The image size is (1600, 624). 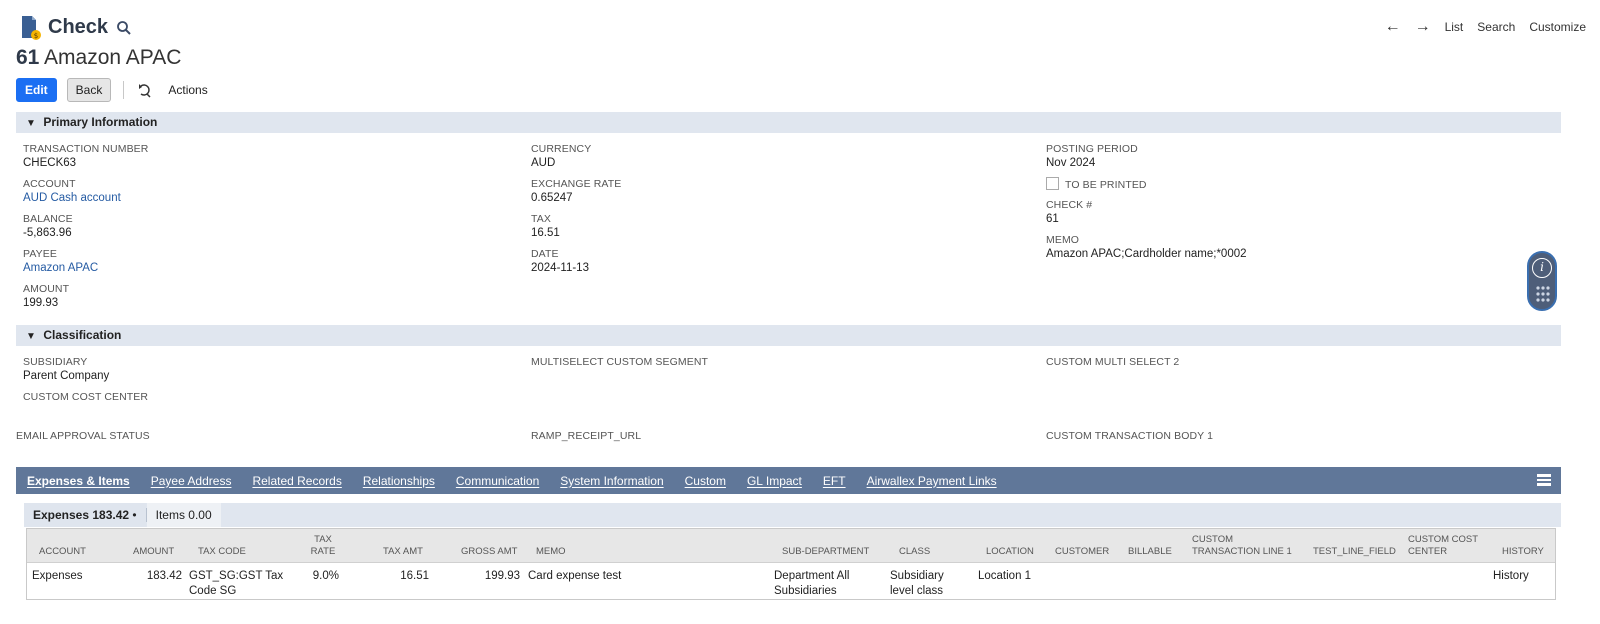 I want to click on ramp-receipt-url-field: RAMP_RECEIPT_URL, so click(x=586, y=436).